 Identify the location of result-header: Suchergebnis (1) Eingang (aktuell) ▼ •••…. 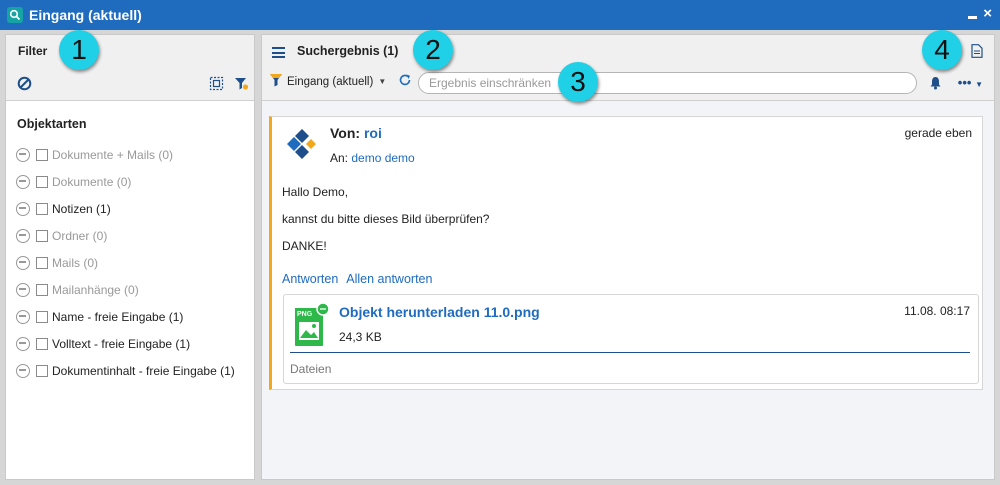
(628, 68).